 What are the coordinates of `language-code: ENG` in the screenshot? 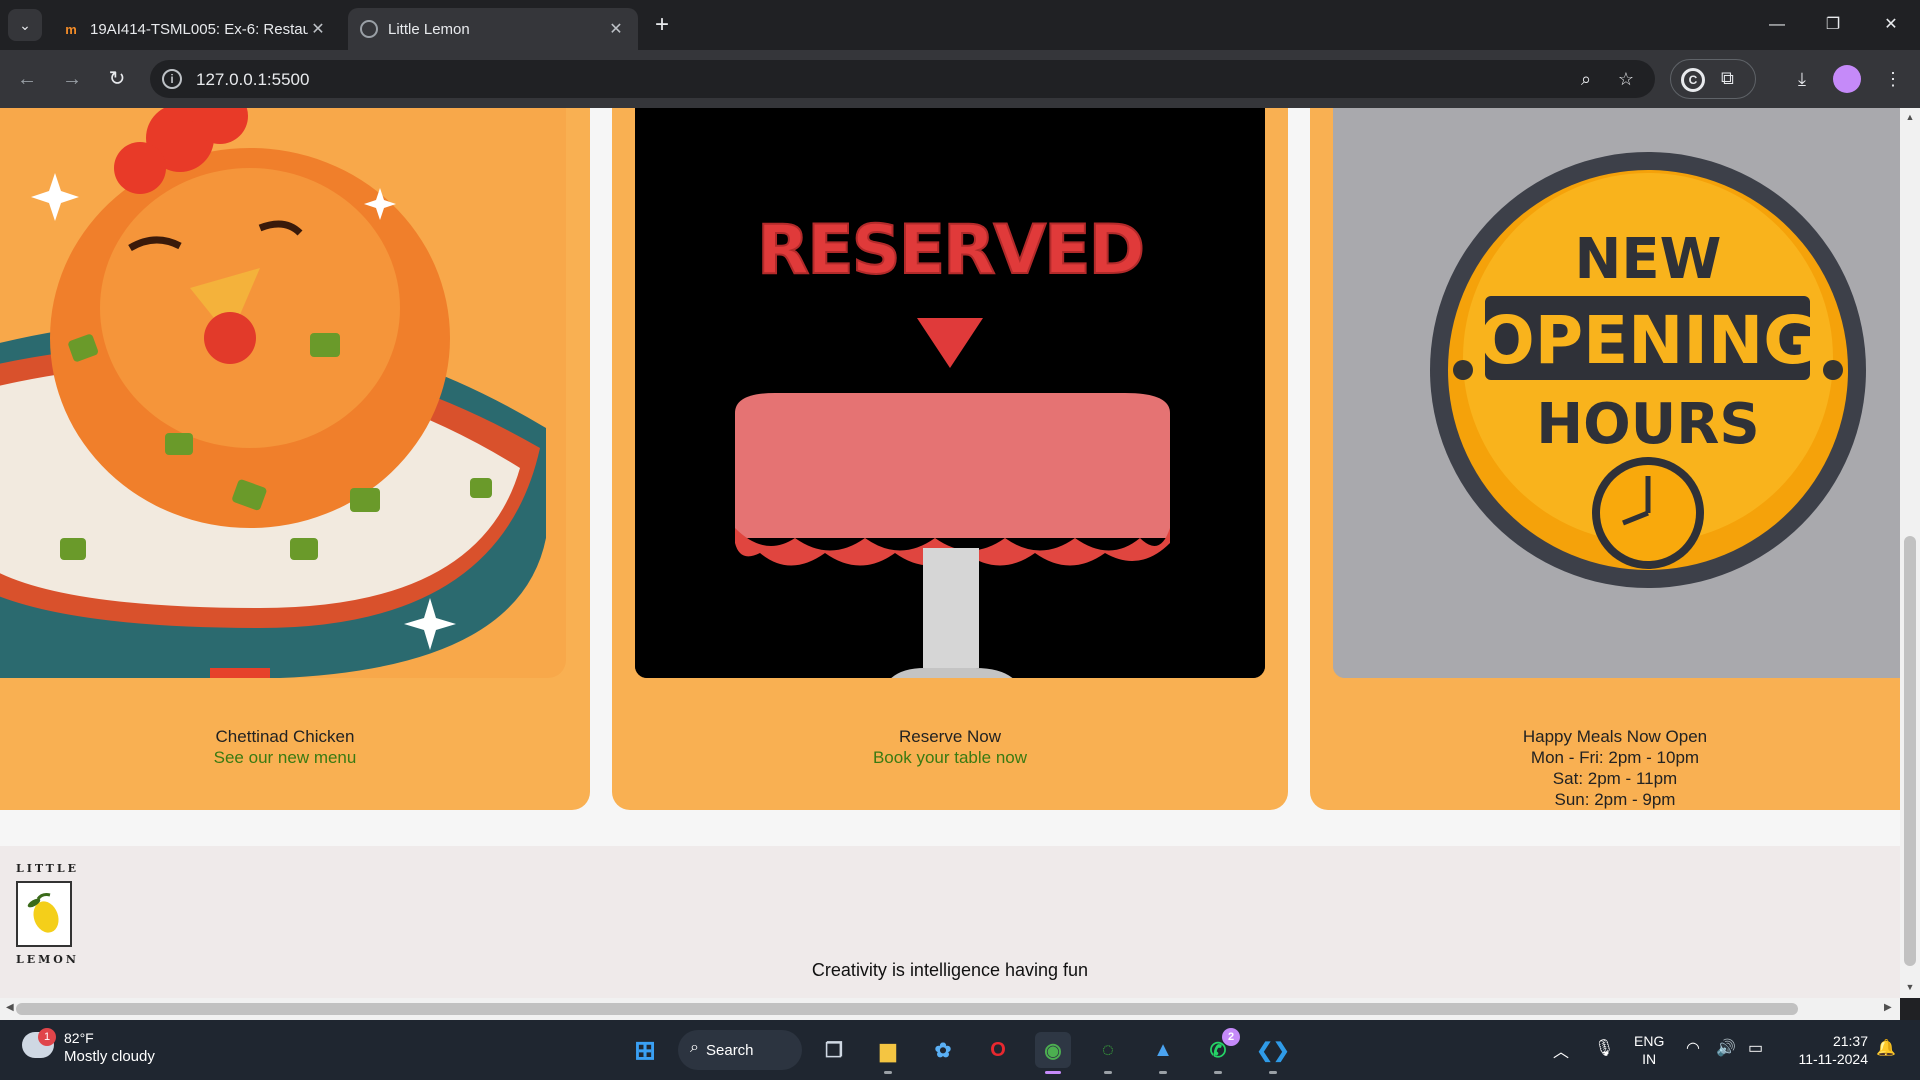 It's located at (1649, 1041).